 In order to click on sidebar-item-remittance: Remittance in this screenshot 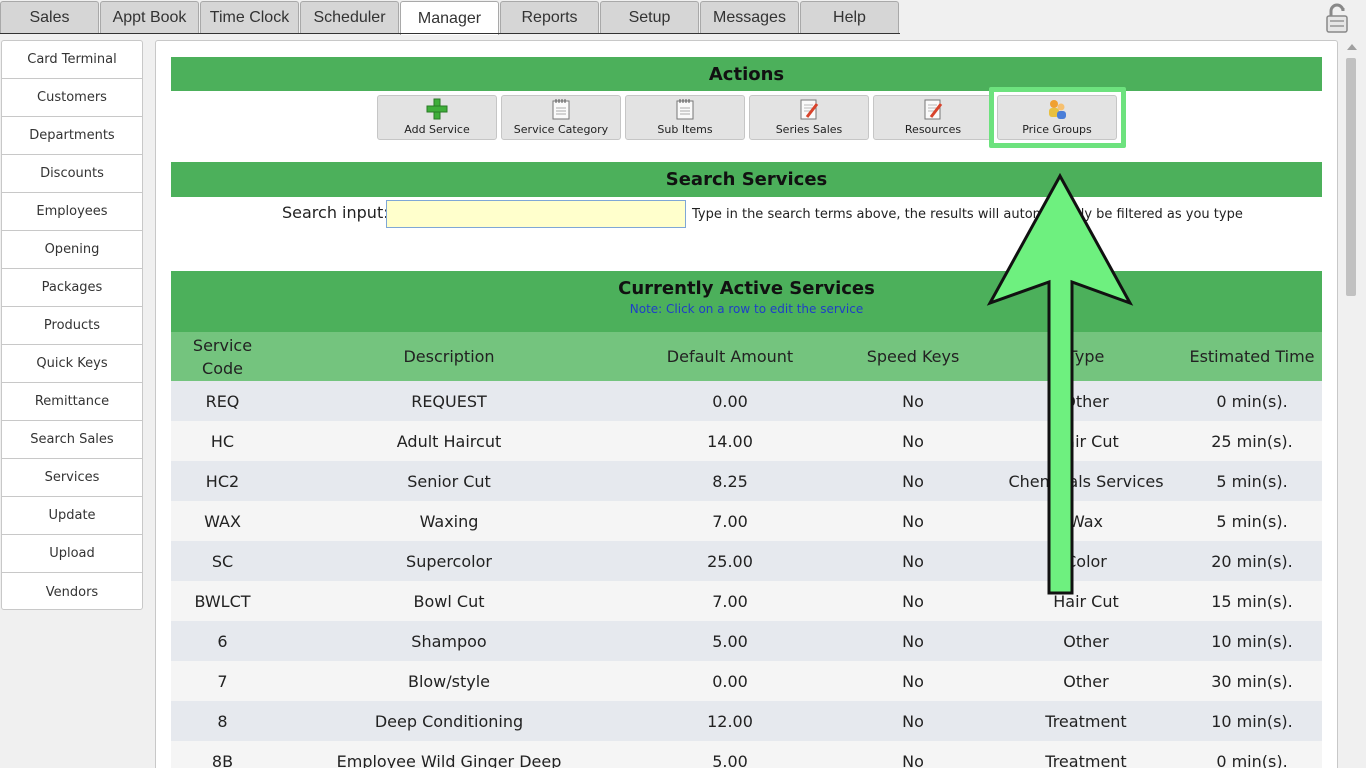, I will do `click(72, 402)`.